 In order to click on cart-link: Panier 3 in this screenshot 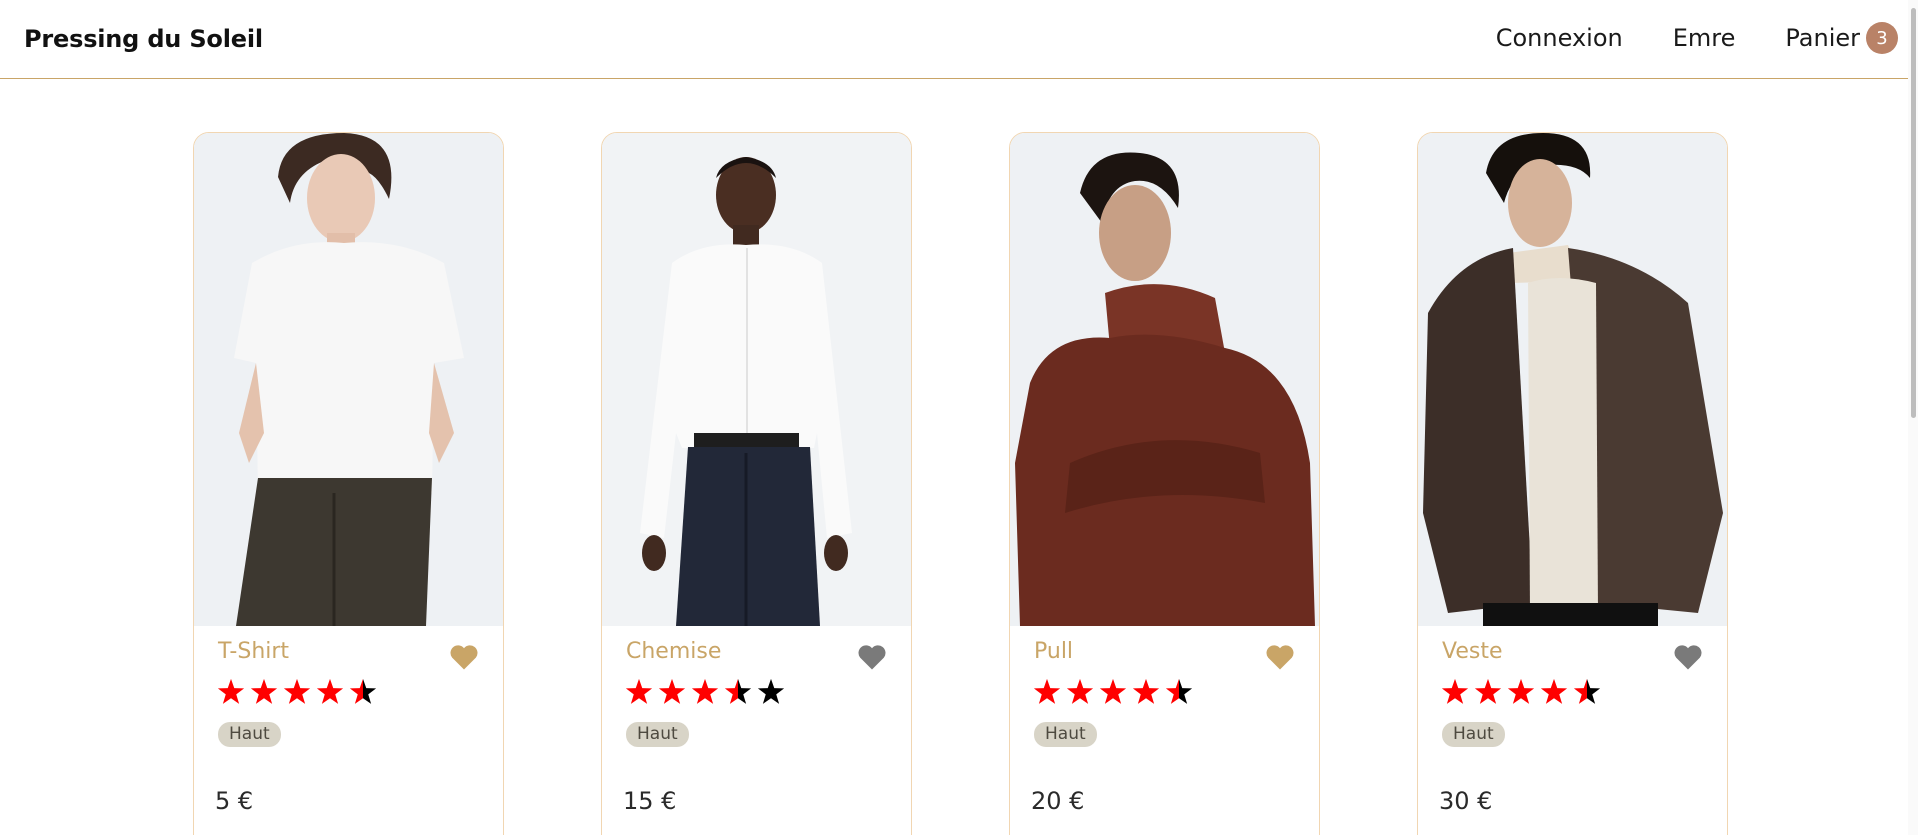, I will do `click(1841, 38)`.